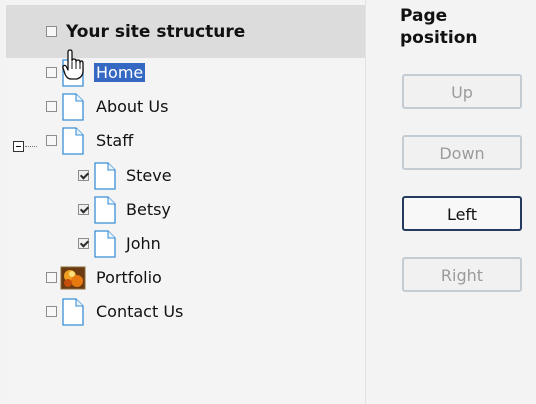  What do you see at coordinates (18, 146) in the screenshot?
I see `collapse-toggle` at bounding box center [18, 146].